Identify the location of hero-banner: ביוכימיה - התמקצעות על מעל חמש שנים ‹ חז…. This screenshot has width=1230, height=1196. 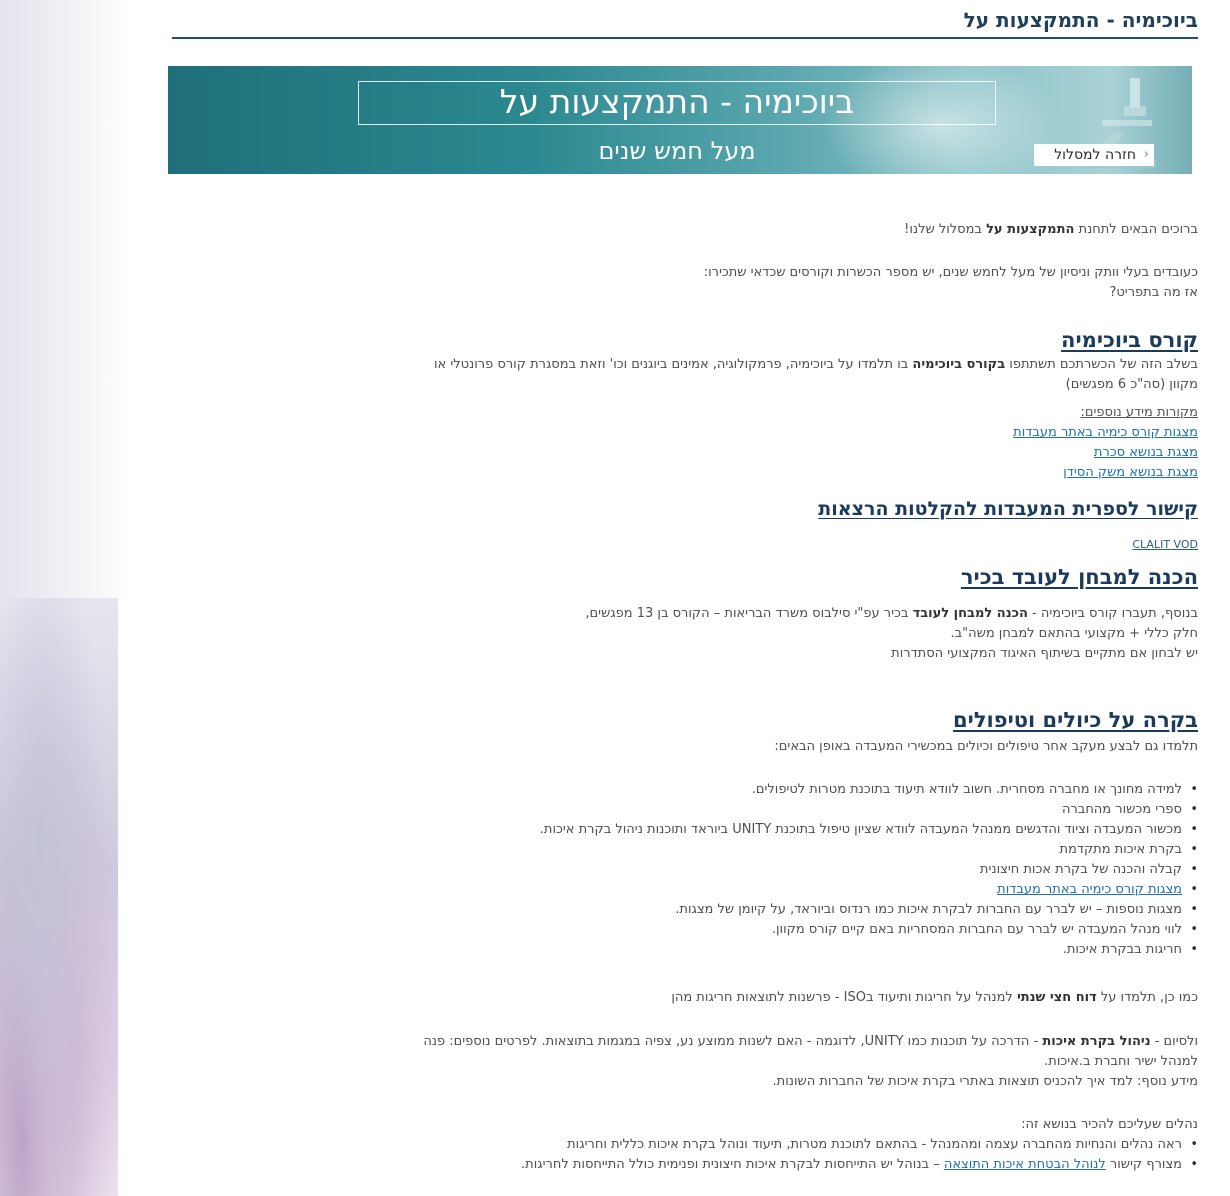
(680, 120).